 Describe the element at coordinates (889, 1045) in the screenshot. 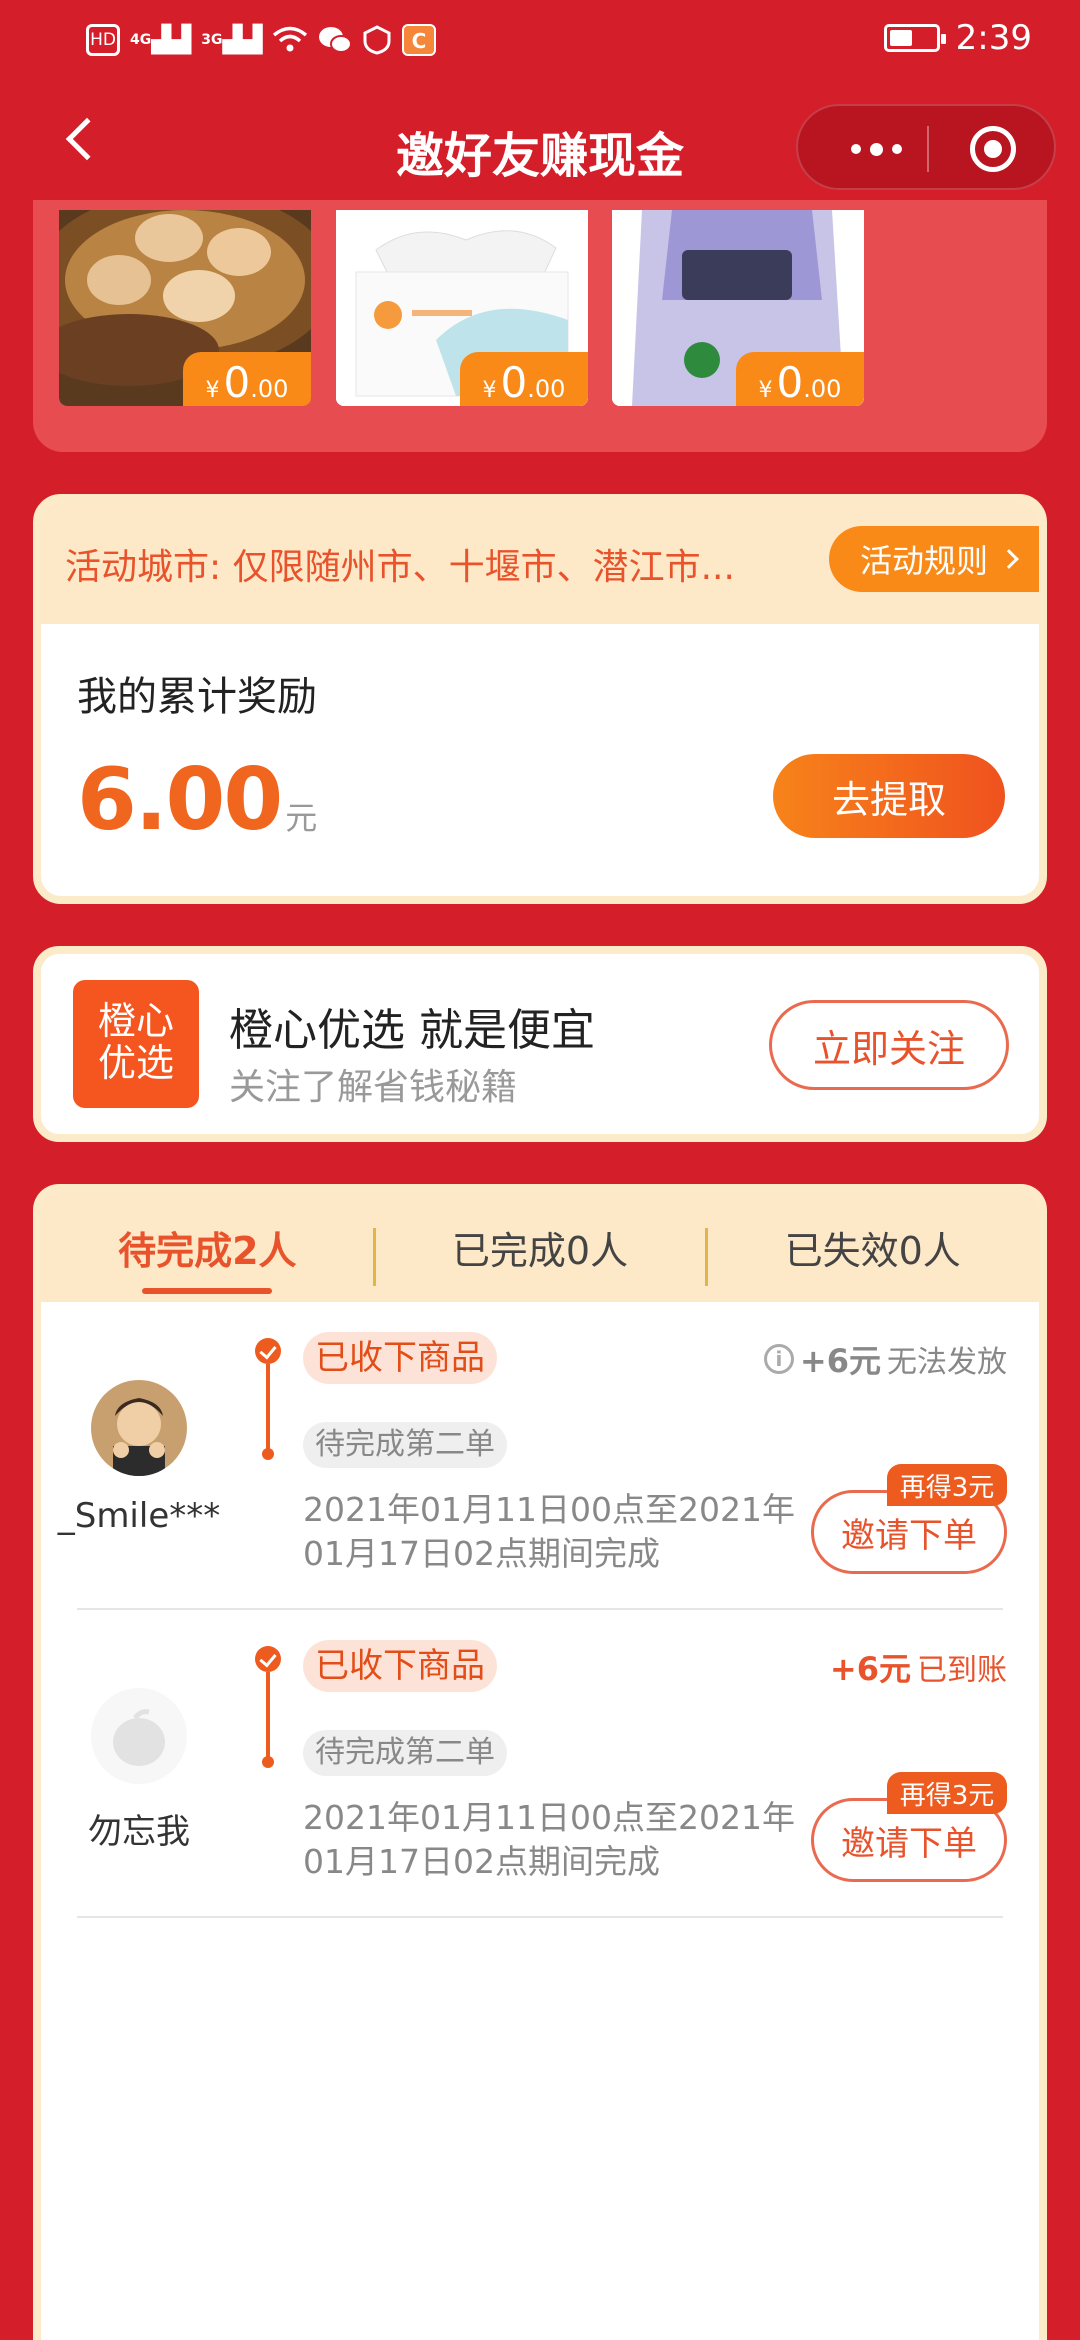

I see `follow-button: 立即关注` at that location.